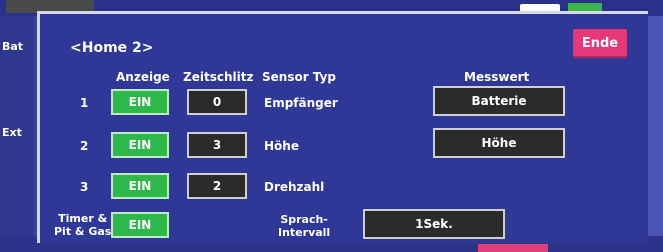  Describe the element at coordinates (143, 77) in the screenshot. I see `header-display: Anzeige` at that location.